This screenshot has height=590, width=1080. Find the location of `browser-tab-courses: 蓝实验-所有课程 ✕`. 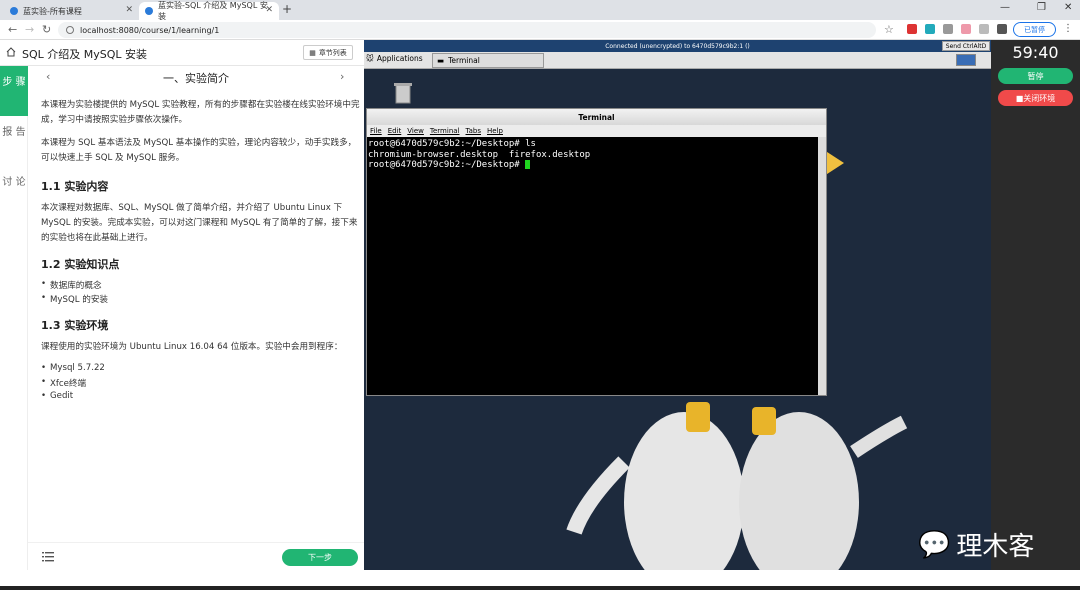

browser-tab-courses: 蓝实验-所有课程 ✕ is located at coordinates (71, 11).